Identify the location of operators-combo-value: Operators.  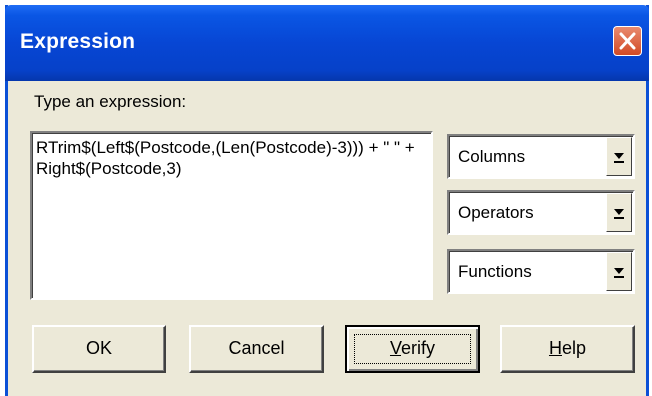
(496, 212).